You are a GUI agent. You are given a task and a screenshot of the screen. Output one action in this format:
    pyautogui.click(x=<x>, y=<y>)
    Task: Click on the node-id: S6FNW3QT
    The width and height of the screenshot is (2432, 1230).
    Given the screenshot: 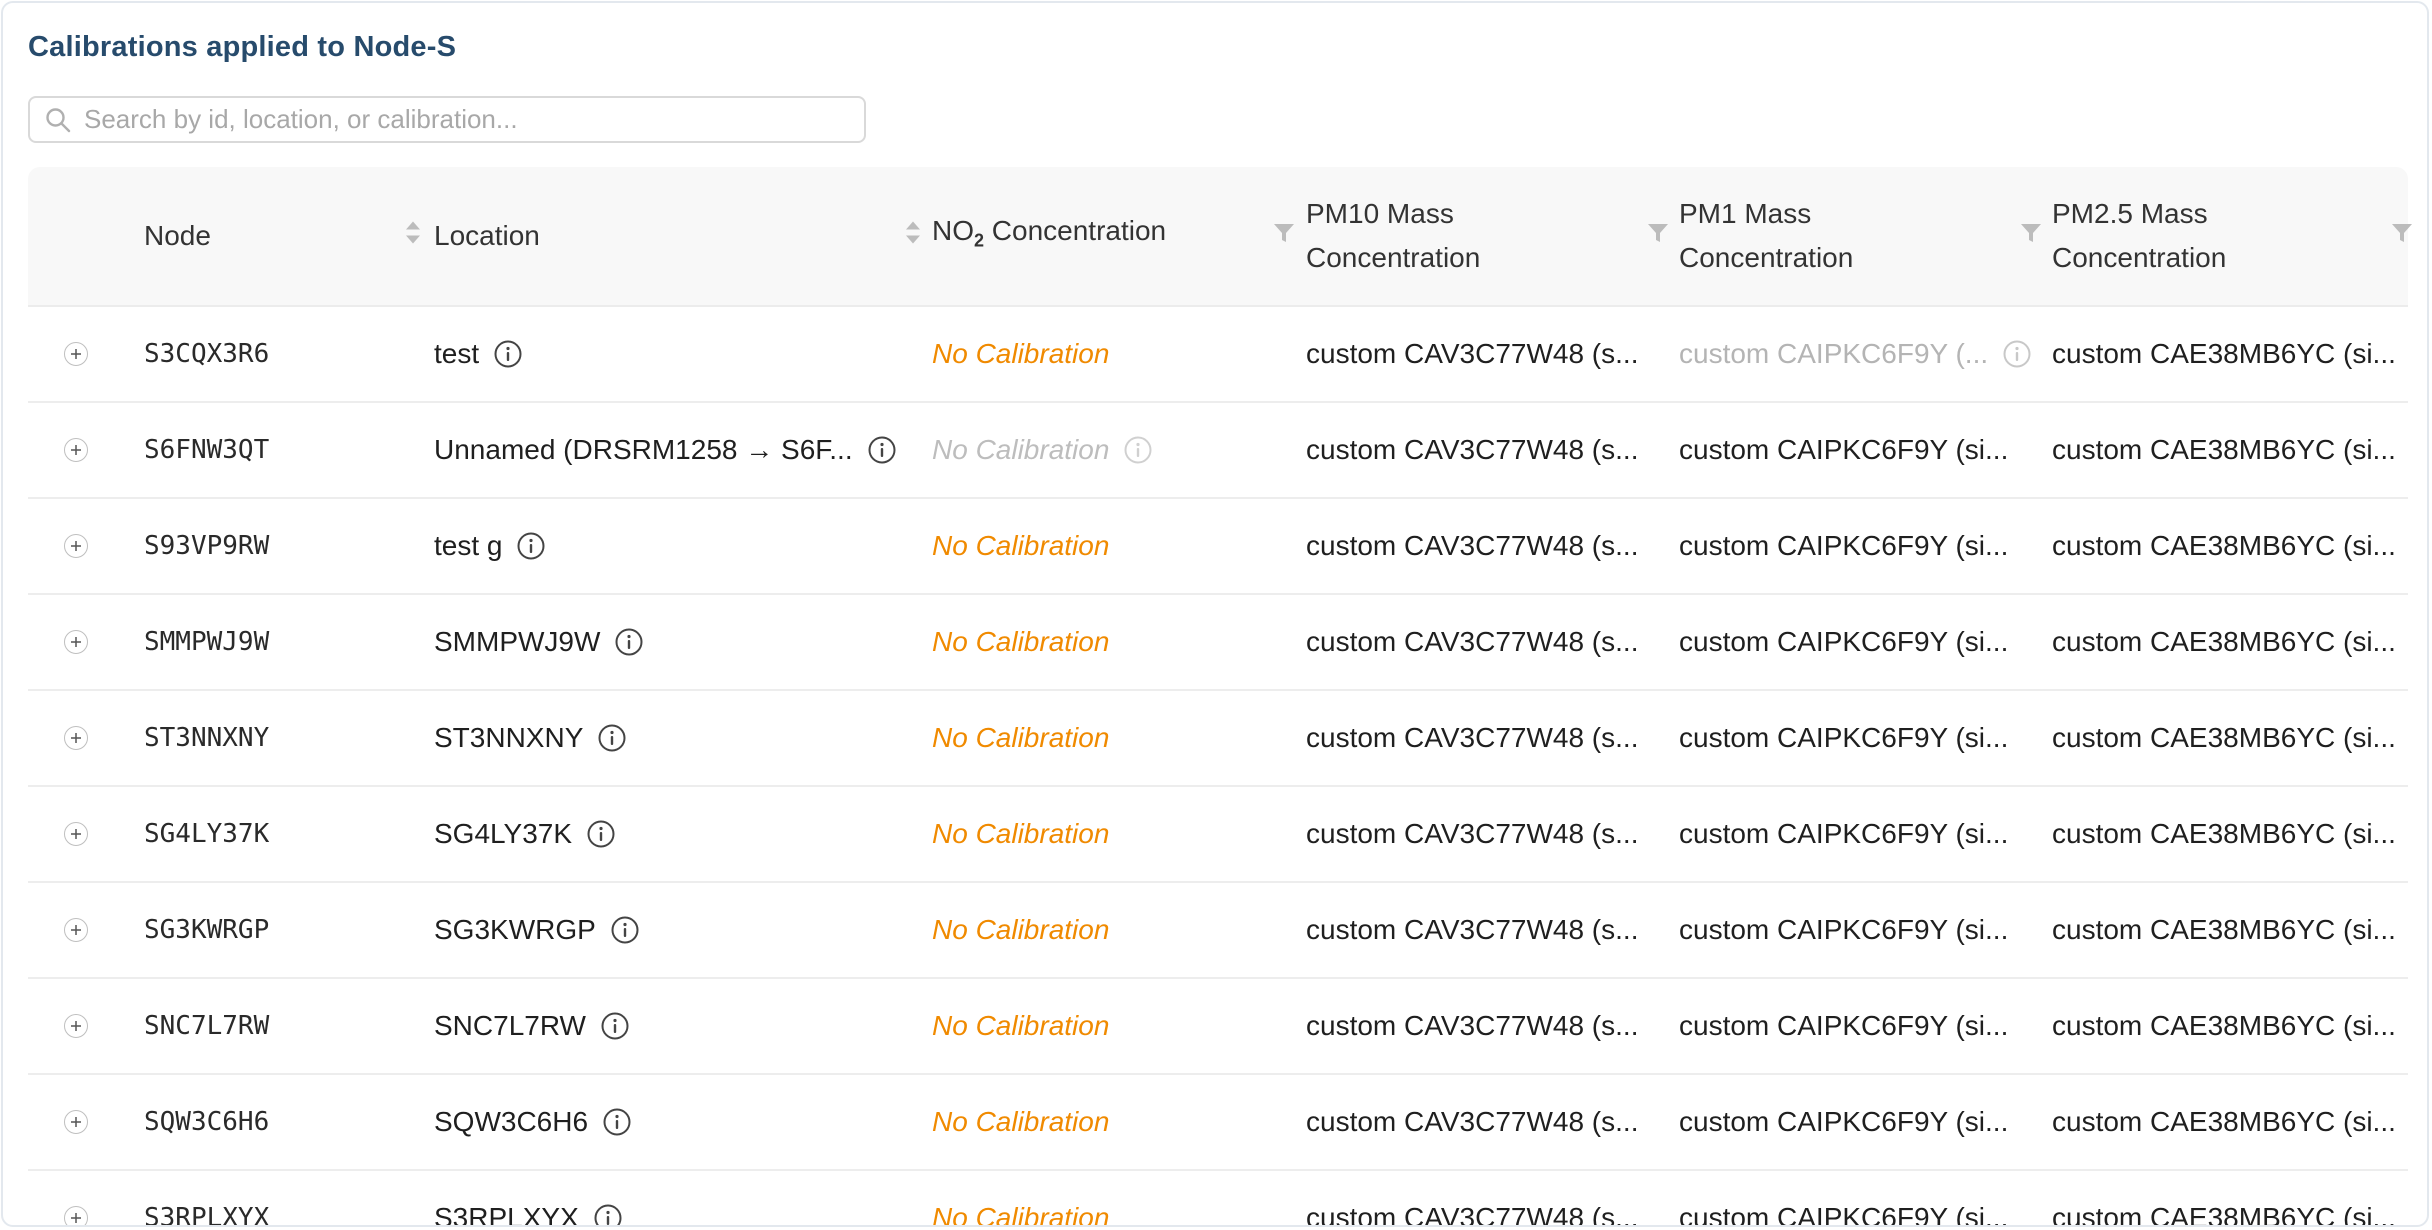 What is the action you would take?
    pyautogui.click(x=207, y=450)
    